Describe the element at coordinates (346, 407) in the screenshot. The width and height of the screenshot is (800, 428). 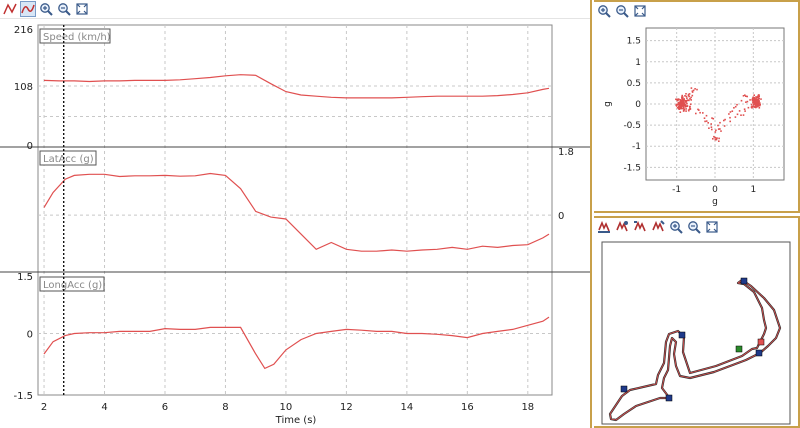
I see `x-tick-label: 12` at that location.